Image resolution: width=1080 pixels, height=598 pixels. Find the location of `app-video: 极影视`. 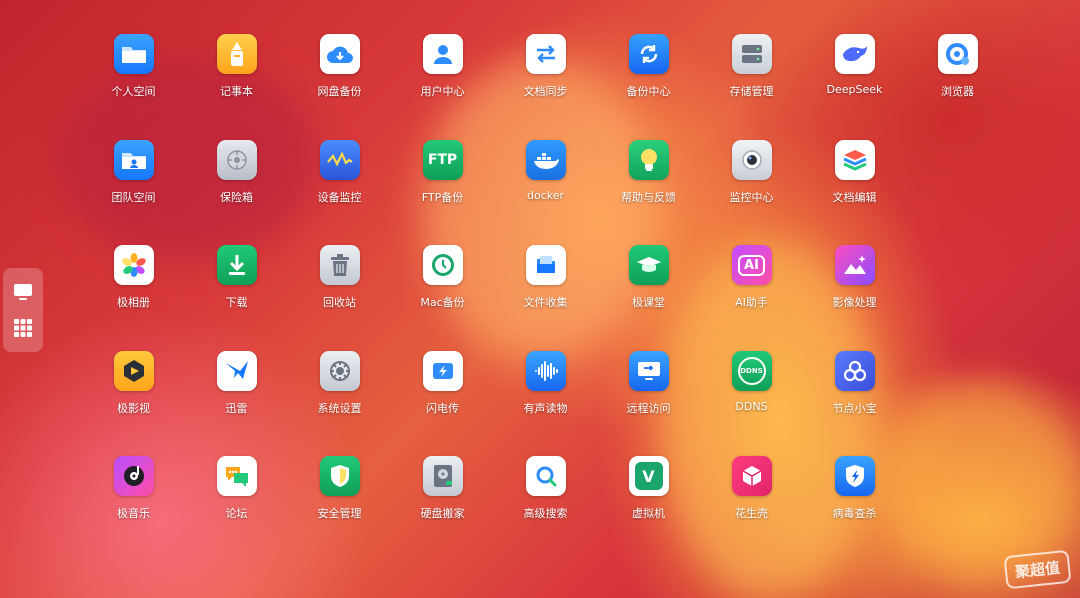

app-video: 极影视 is located at coordinates (133, 403).